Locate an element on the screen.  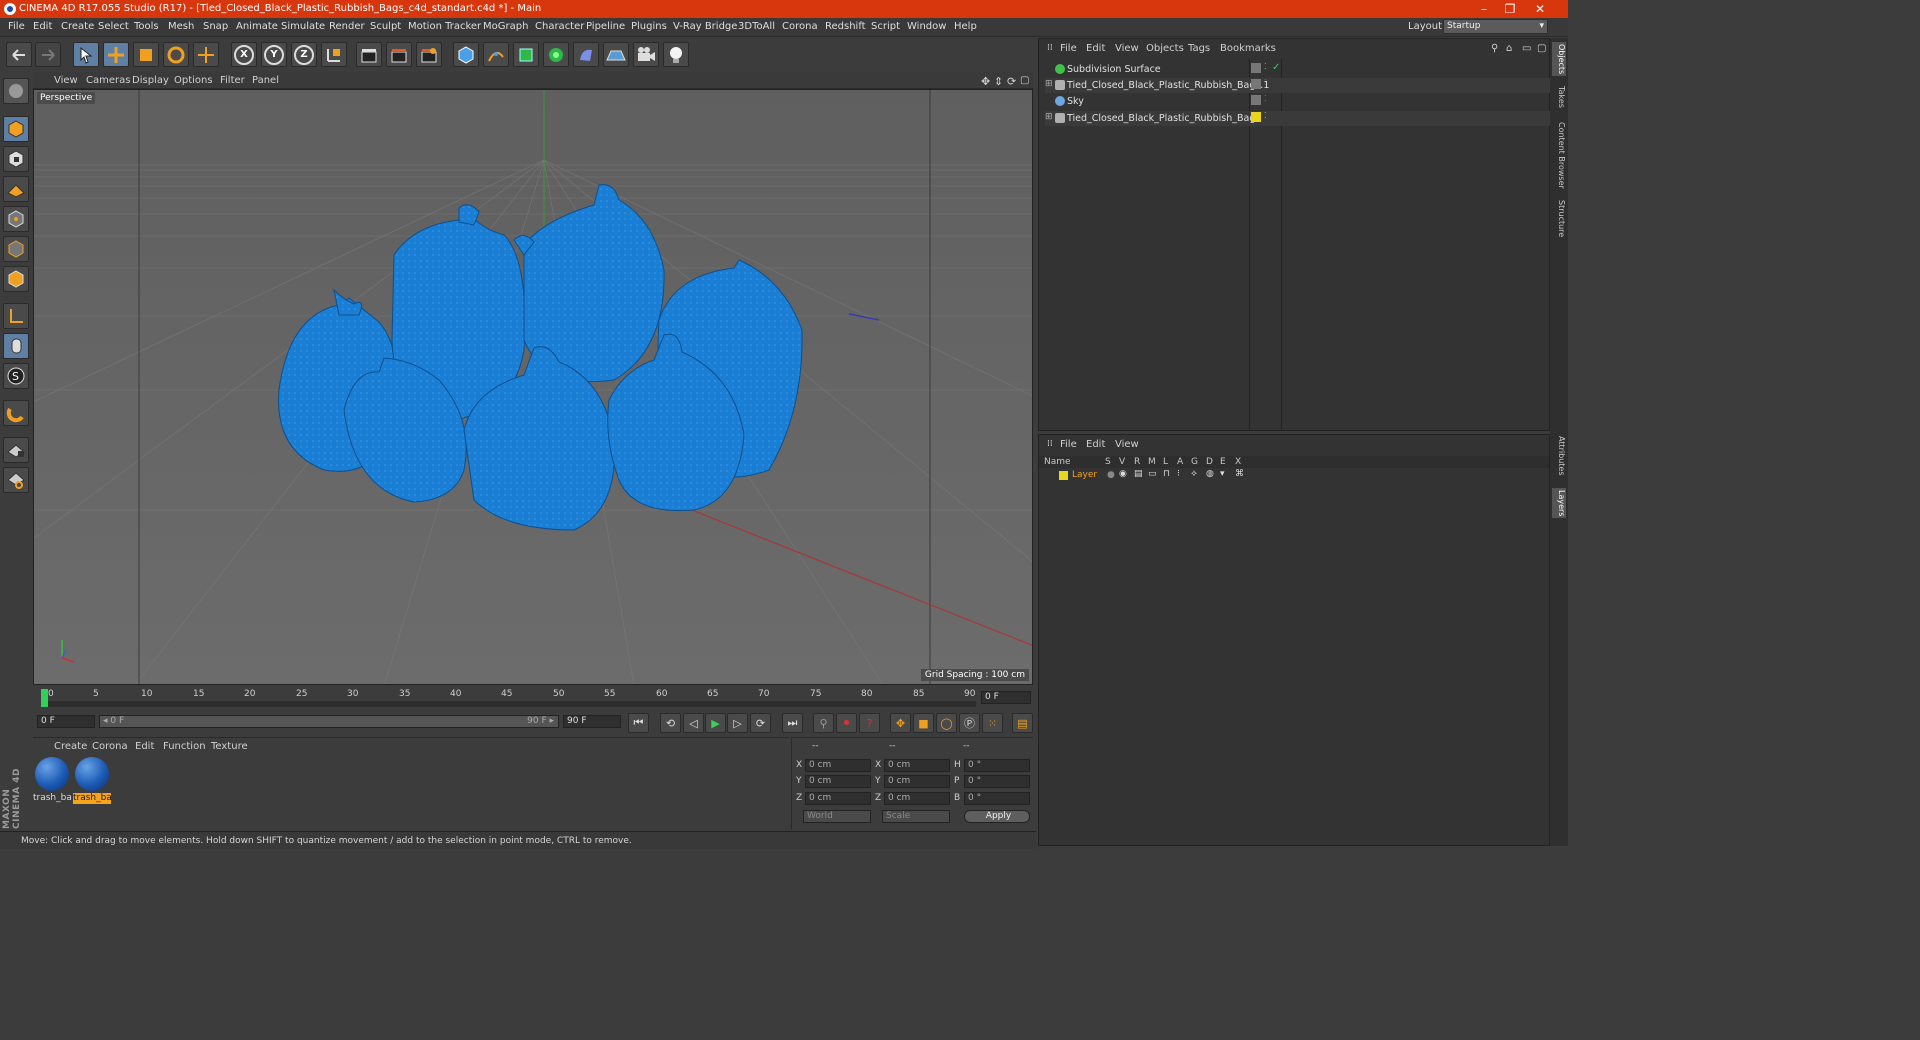
play-button: ▶ is located at coordinates (715, 723).